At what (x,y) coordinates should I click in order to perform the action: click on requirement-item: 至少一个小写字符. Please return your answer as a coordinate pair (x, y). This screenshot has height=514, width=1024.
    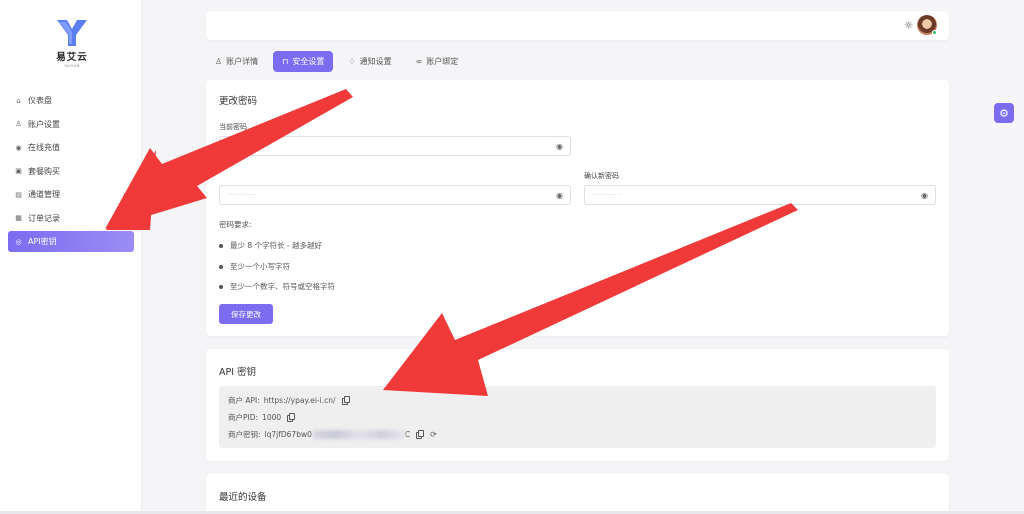
    Looking at the image, I should click on (254, 266).